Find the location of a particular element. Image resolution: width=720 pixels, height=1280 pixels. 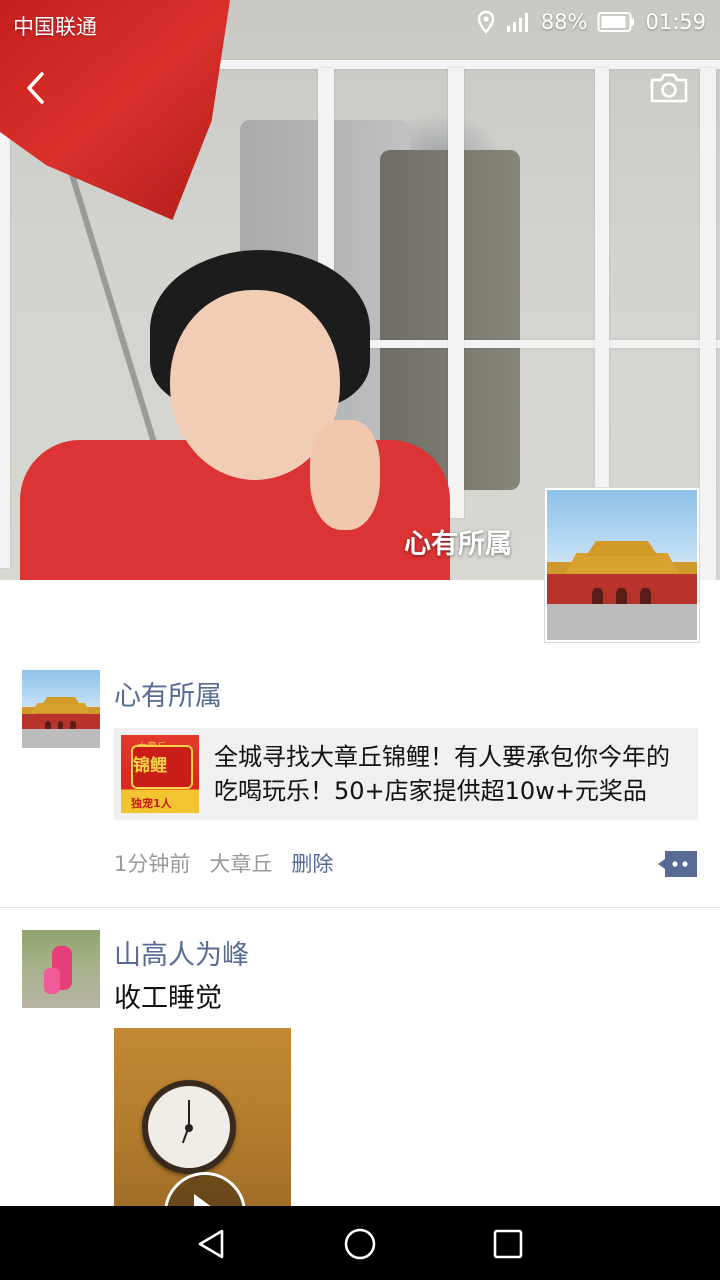

post-time: 1分钟前 is located at coordinates (152, 864).